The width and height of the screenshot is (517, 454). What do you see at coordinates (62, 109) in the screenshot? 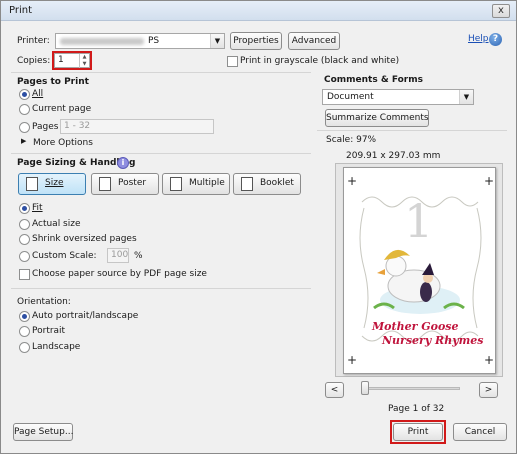
I see `current-page-label: Current page` at bounding box center [62, 109].